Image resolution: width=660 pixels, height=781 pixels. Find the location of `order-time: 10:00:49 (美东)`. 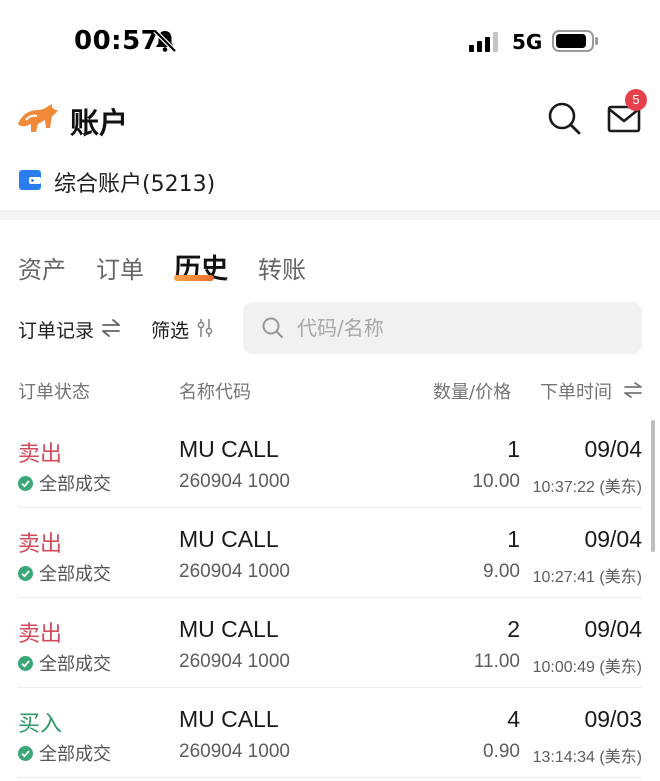

order-time: 10:00:49 (美东) is located at coordinates (587, 667).